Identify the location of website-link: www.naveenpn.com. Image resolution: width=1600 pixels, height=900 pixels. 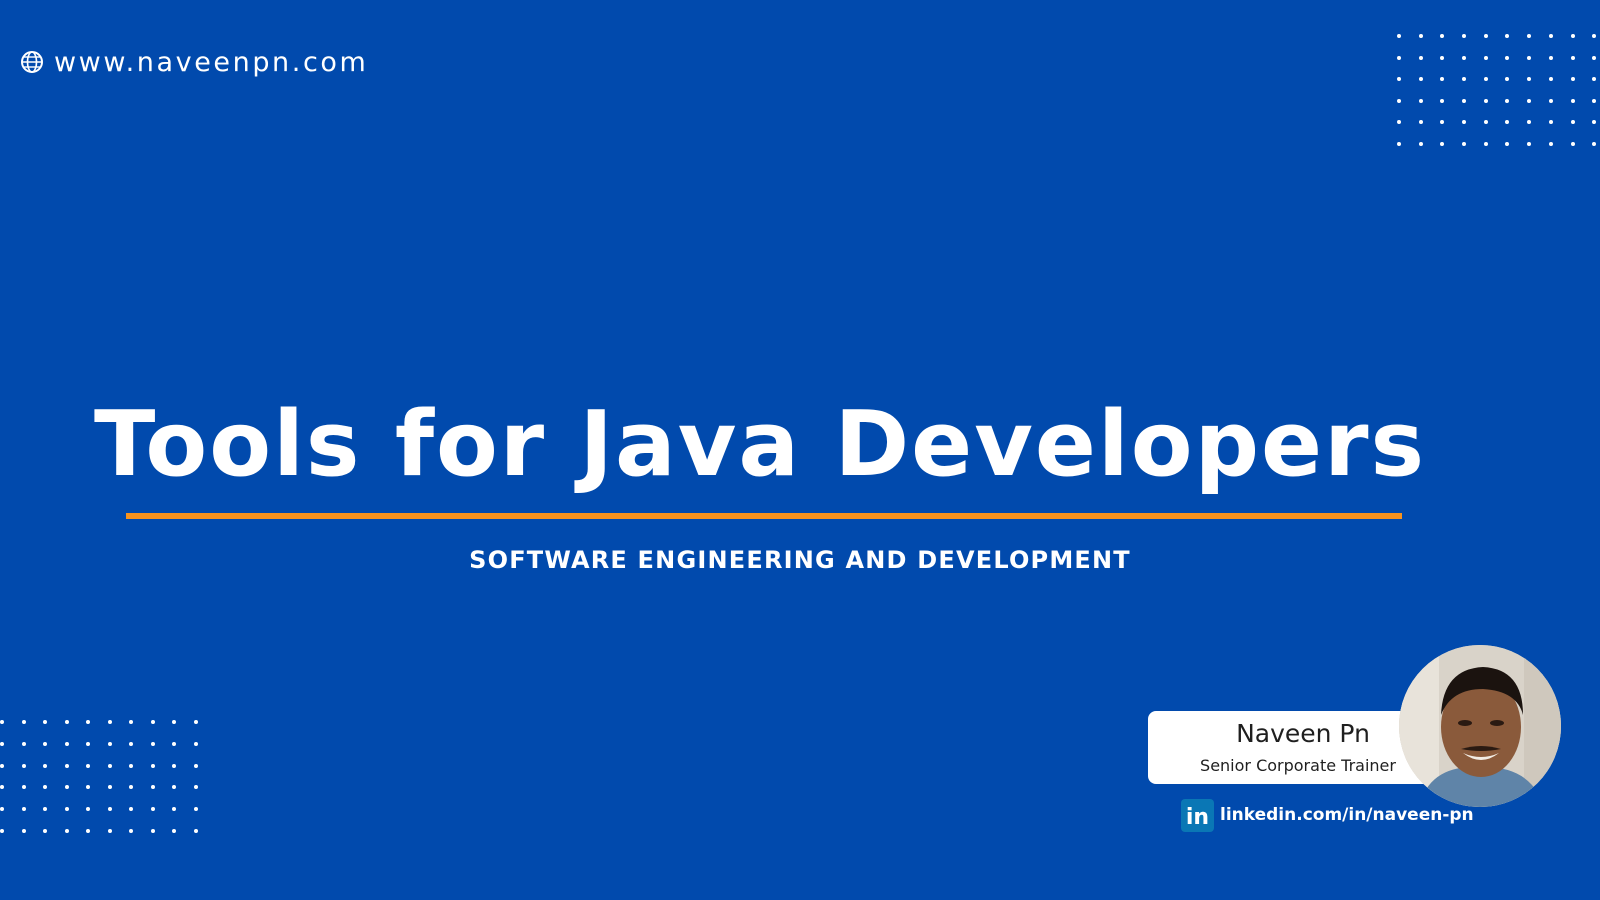
(194, 62).